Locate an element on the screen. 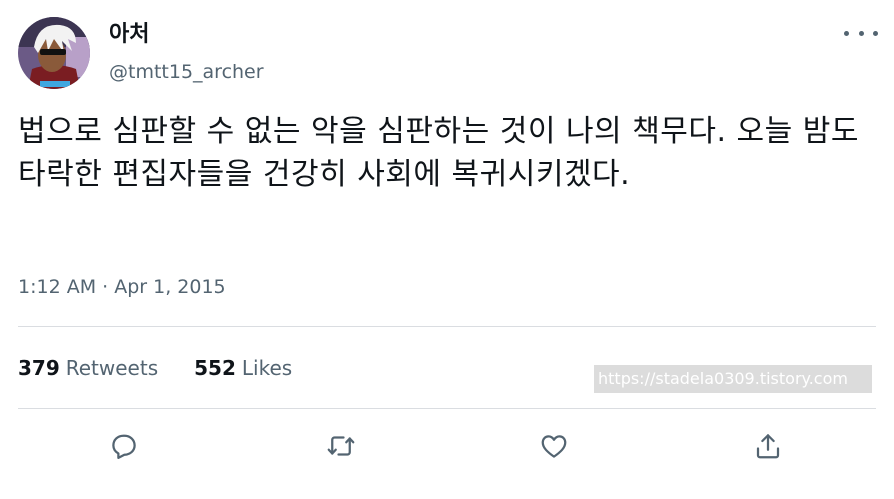 The width and height of the screenshot is (894, 499). likes-count: 552 is located at coordinates (215, 368).